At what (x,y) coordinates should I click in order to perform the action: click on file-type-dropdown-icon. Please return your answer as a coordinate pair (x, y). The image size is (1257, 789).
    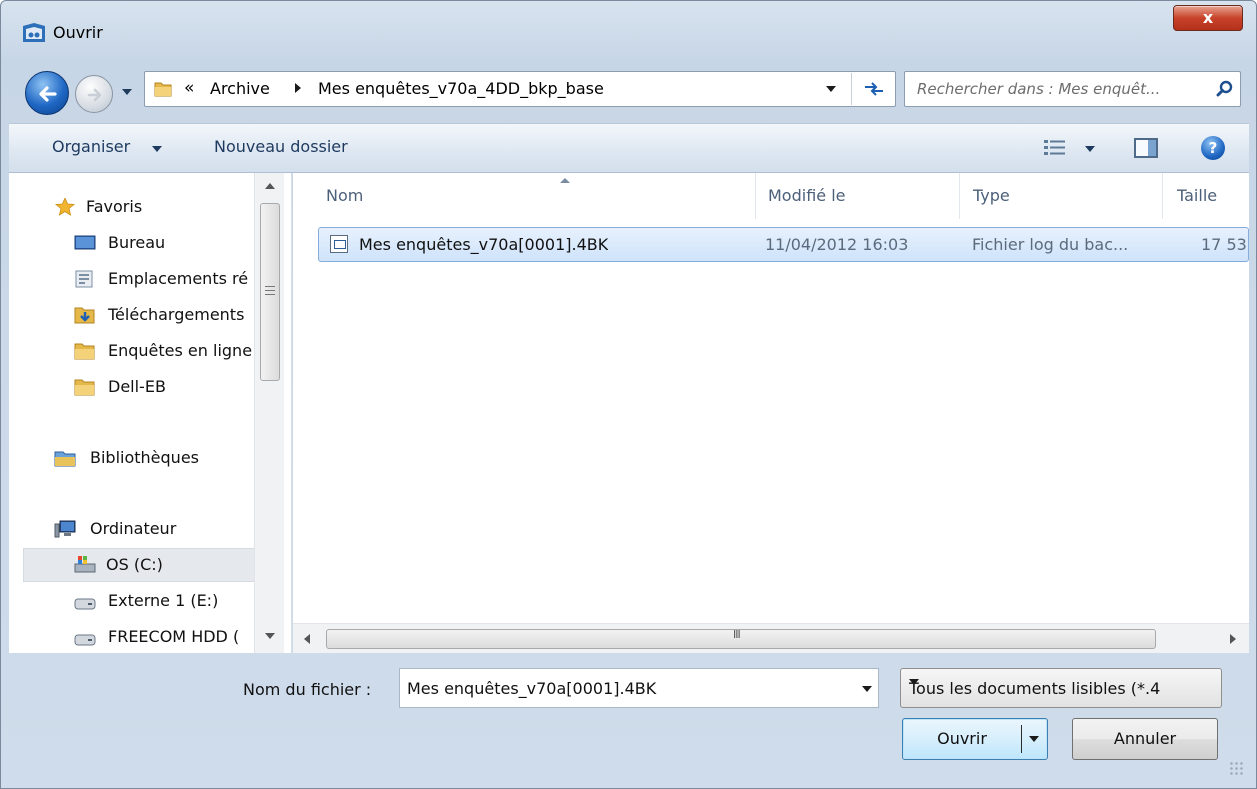
    Looking at the image, I should click on (914, 682).